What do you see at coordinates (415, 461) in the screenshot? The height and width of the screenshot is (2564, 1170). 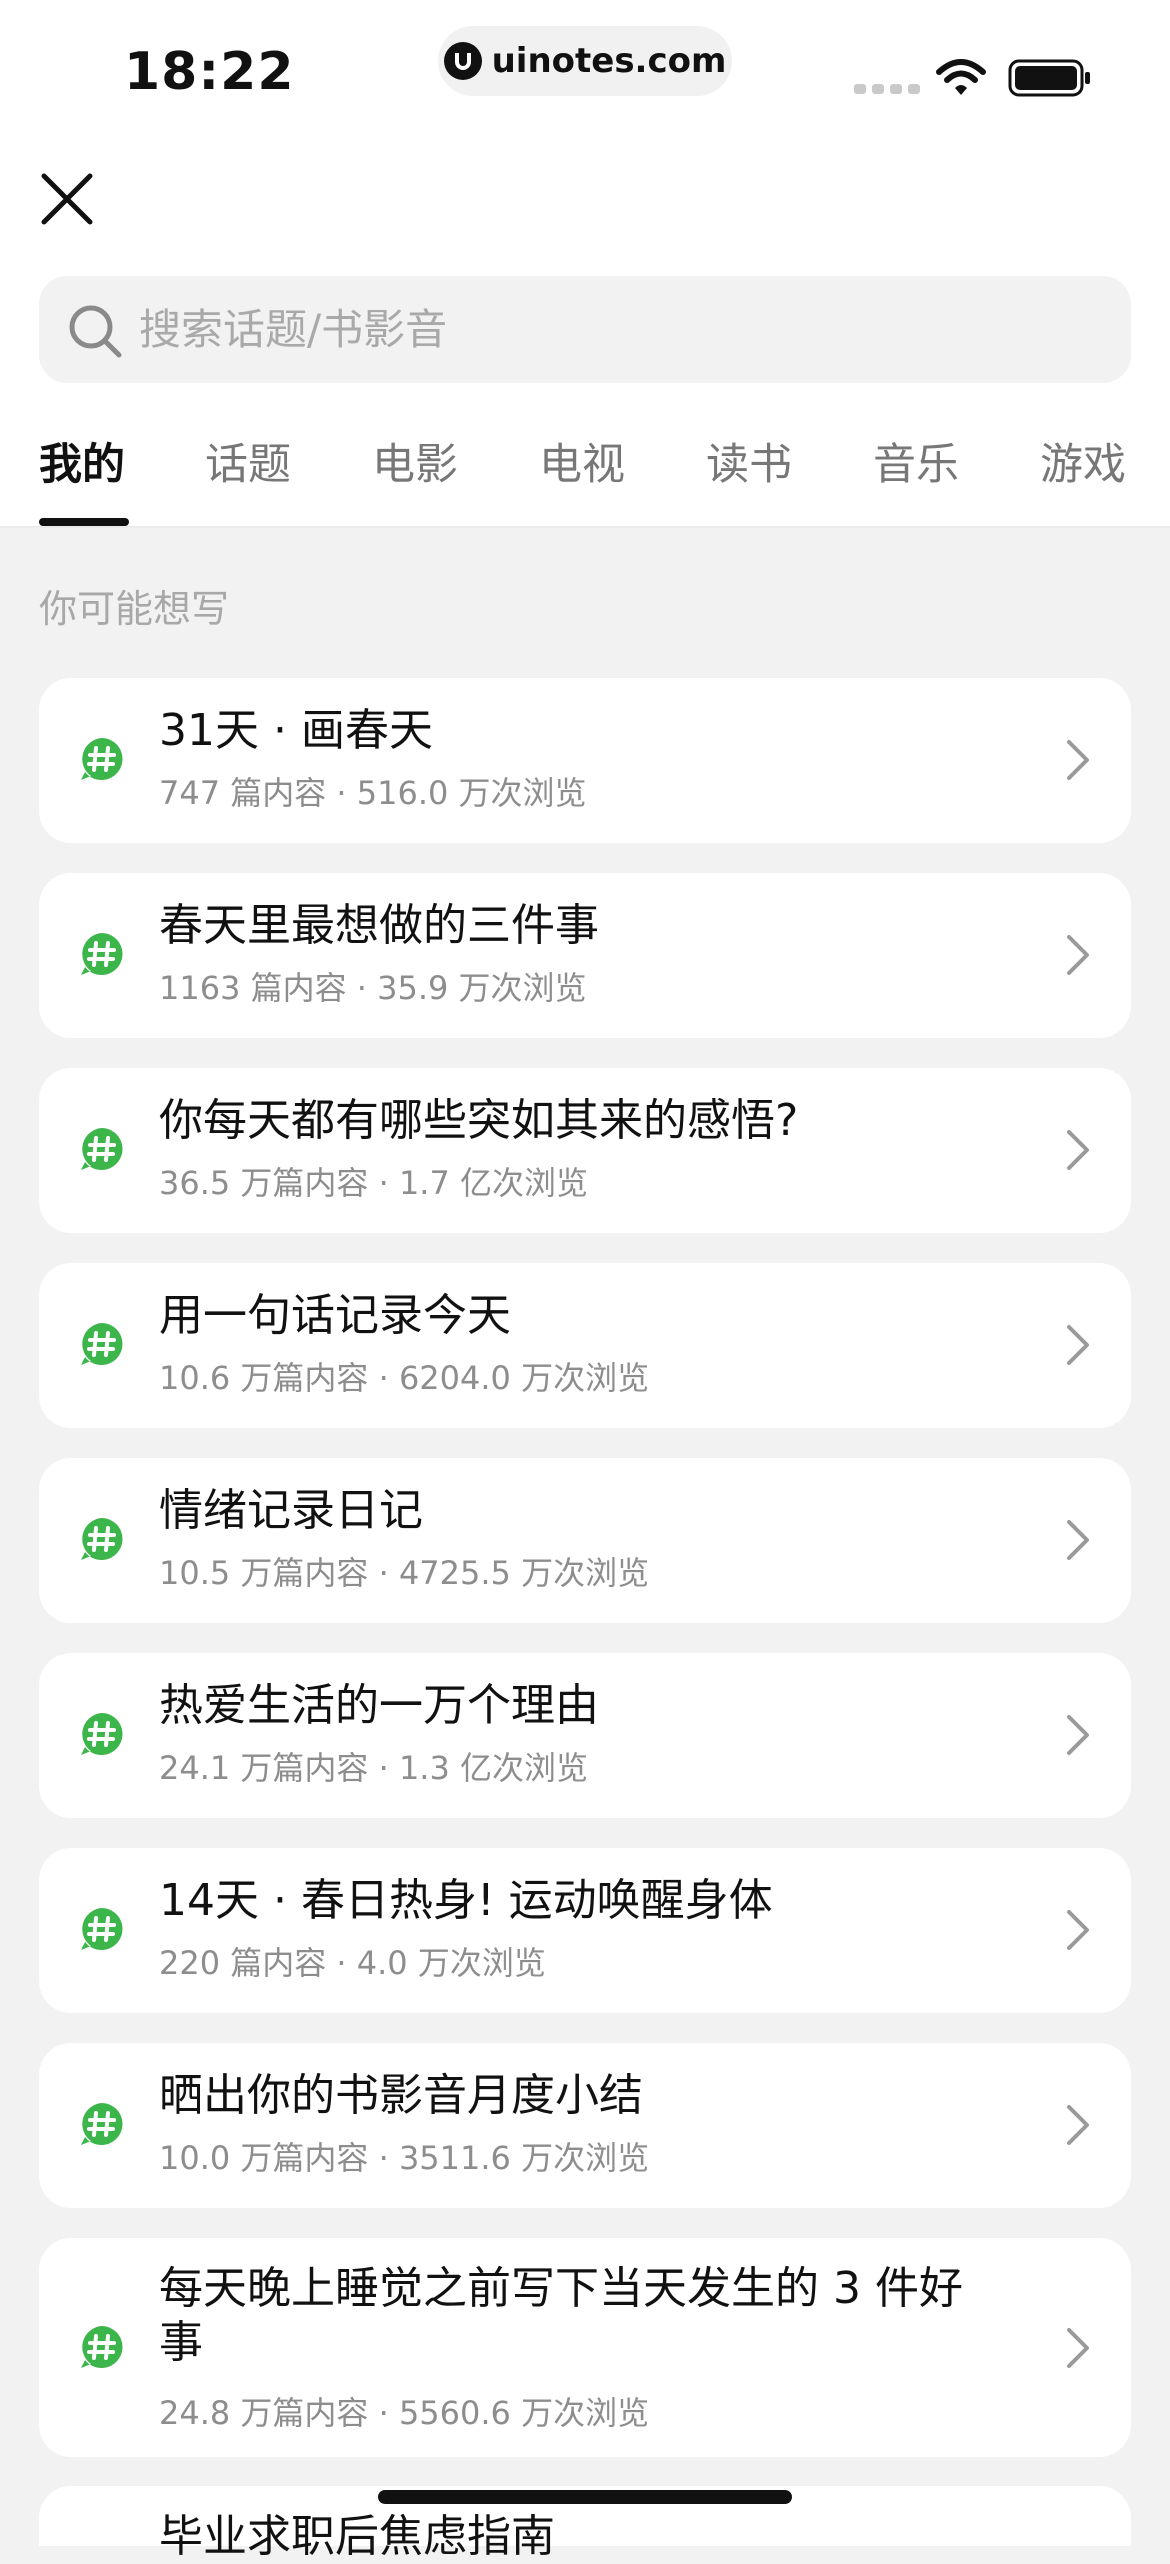 I see `tab-movies: 电影` at bounding box center [415, 461].